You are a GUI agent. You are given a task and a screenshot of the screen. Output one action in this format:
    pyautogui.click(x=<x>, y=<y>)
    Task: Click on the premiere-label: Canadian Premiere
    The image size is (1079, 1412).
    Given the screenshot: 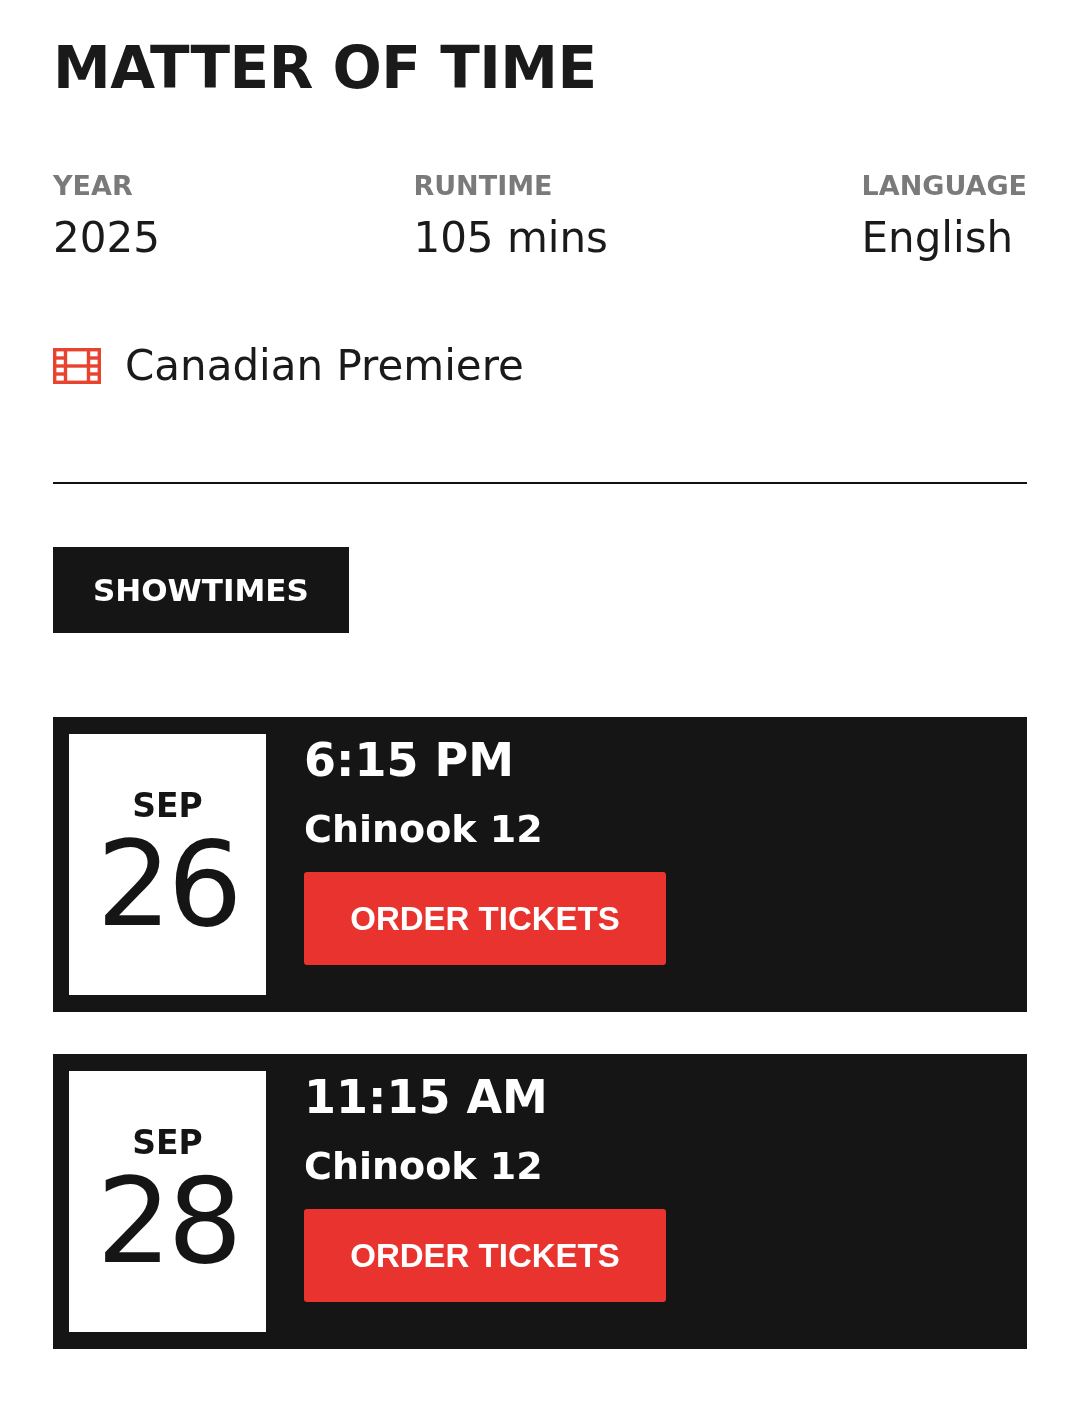 What is the action you would take?
    pyautogui.click(x=324, y=366)
    